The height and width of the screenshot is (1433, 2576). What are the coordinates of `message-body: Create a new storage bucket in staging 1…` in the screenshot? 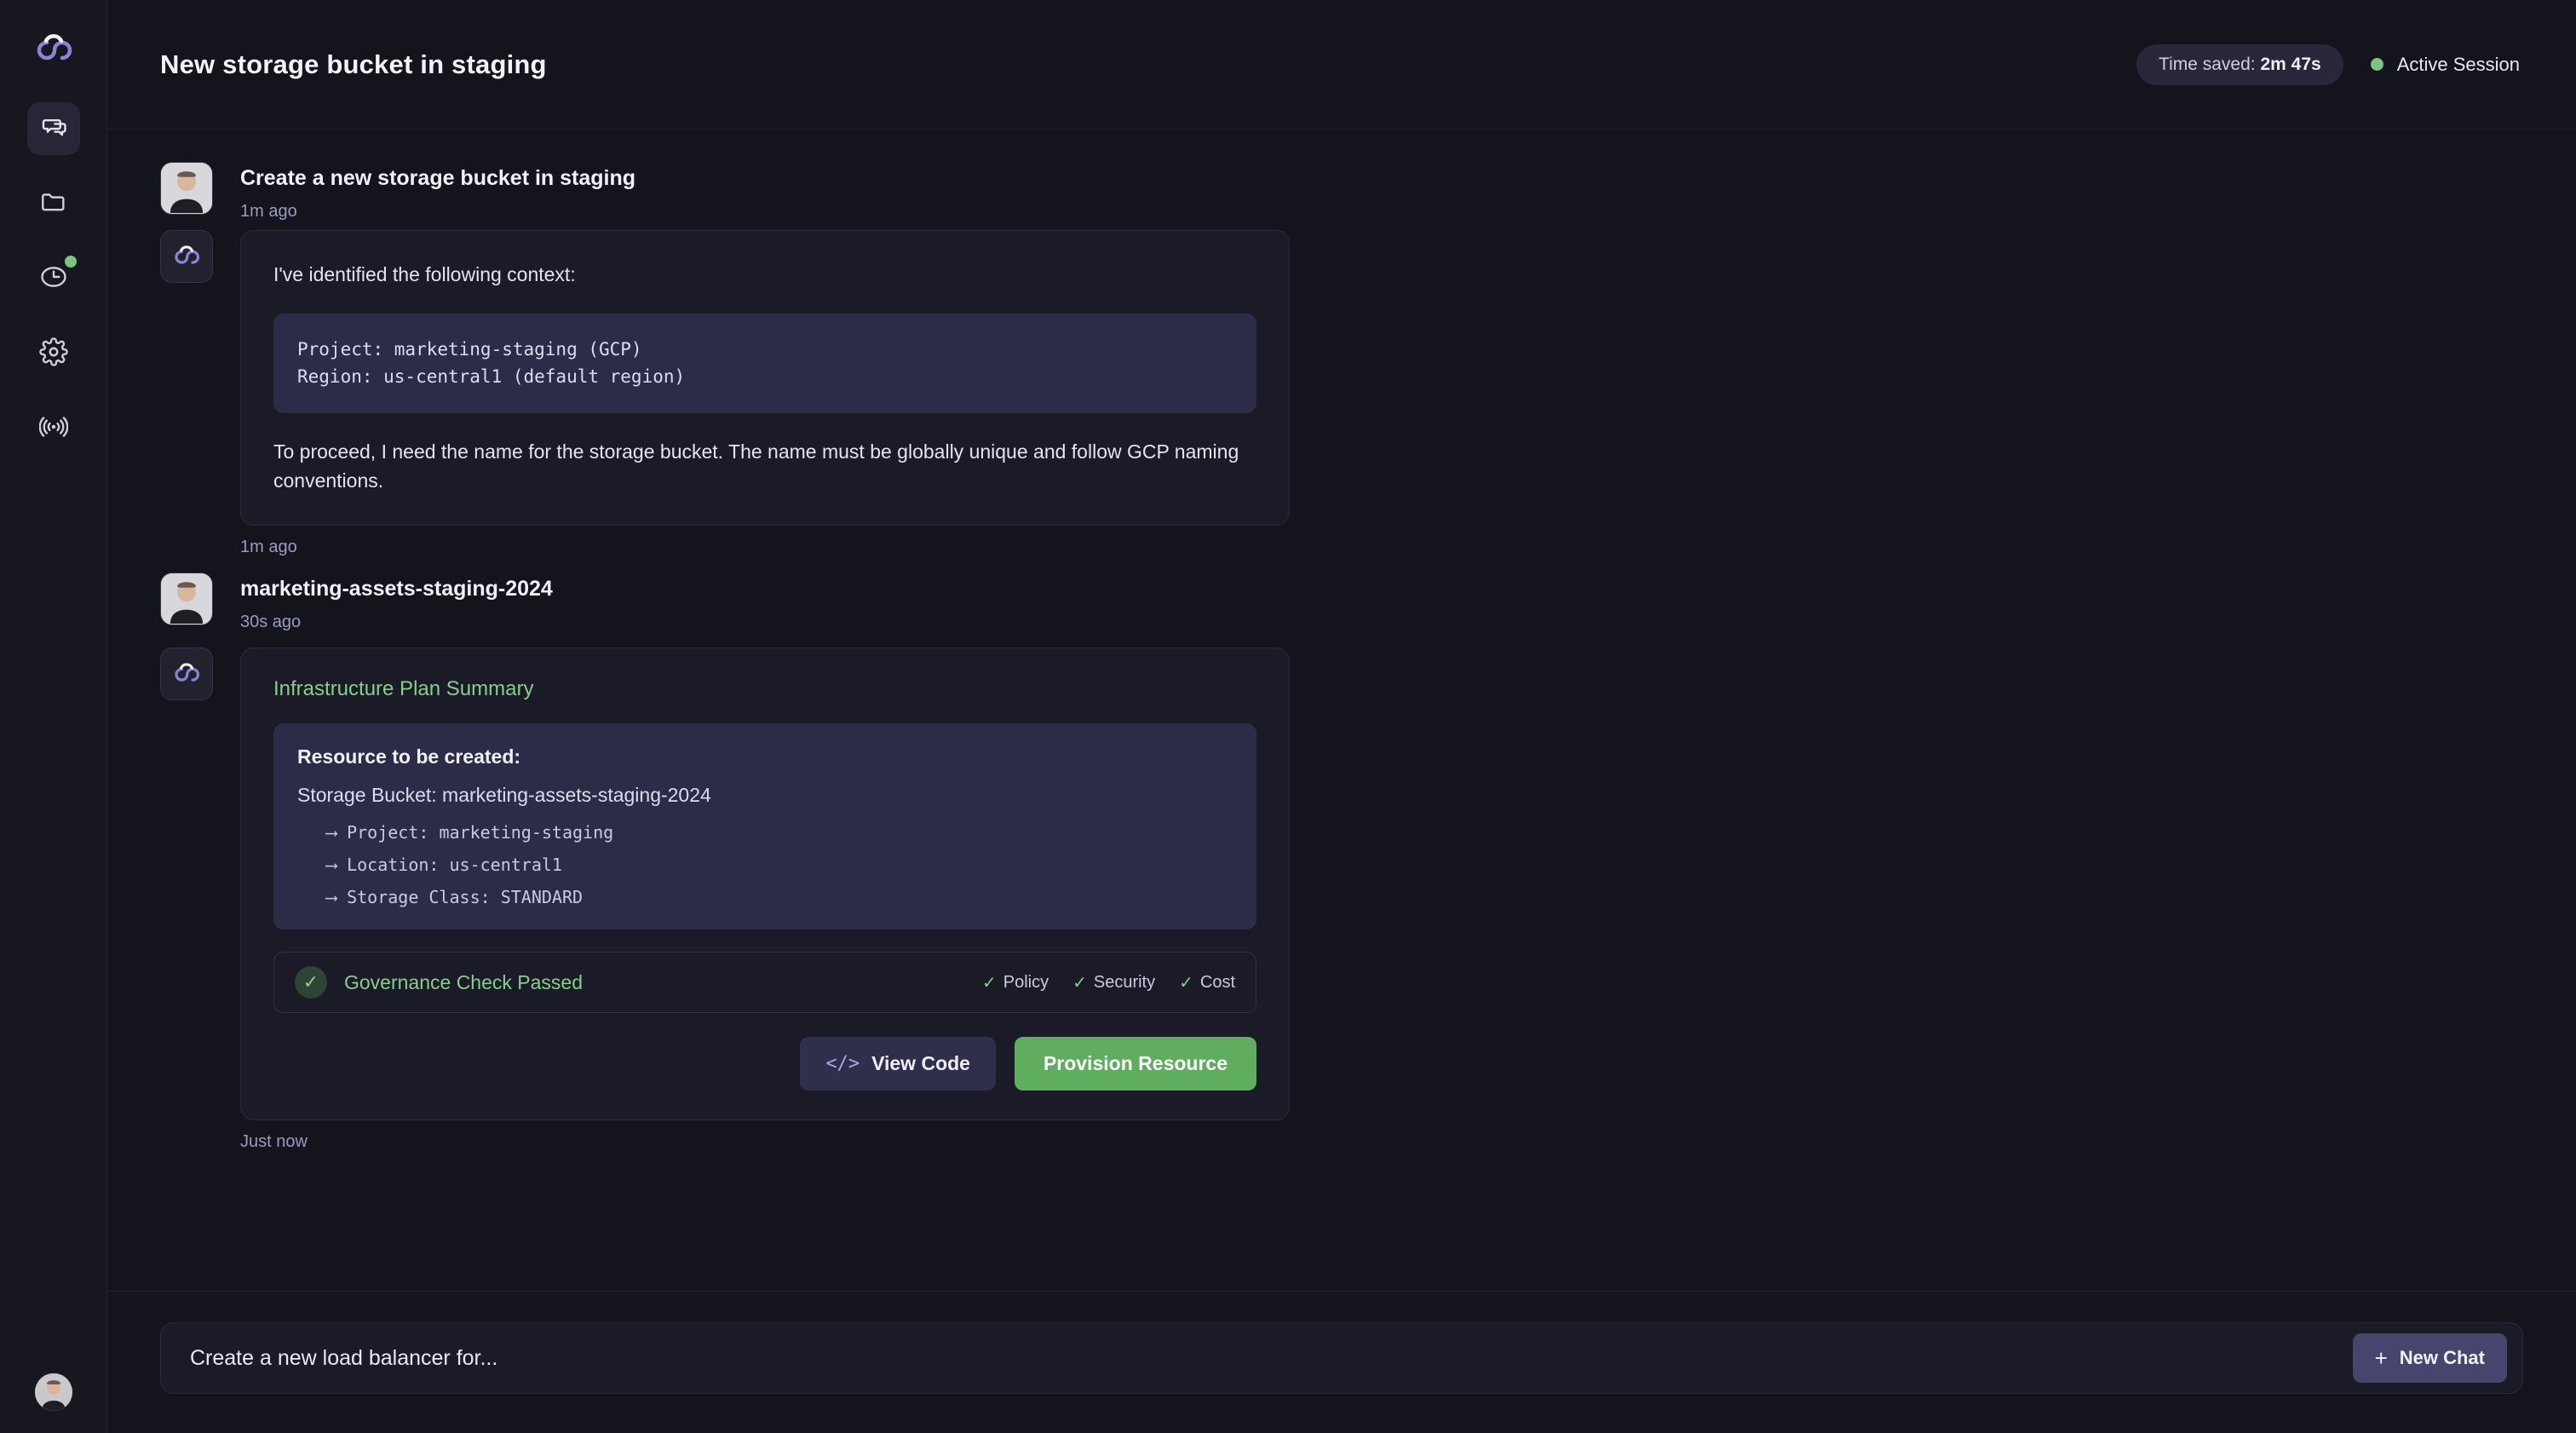 It's located at (437, 192).